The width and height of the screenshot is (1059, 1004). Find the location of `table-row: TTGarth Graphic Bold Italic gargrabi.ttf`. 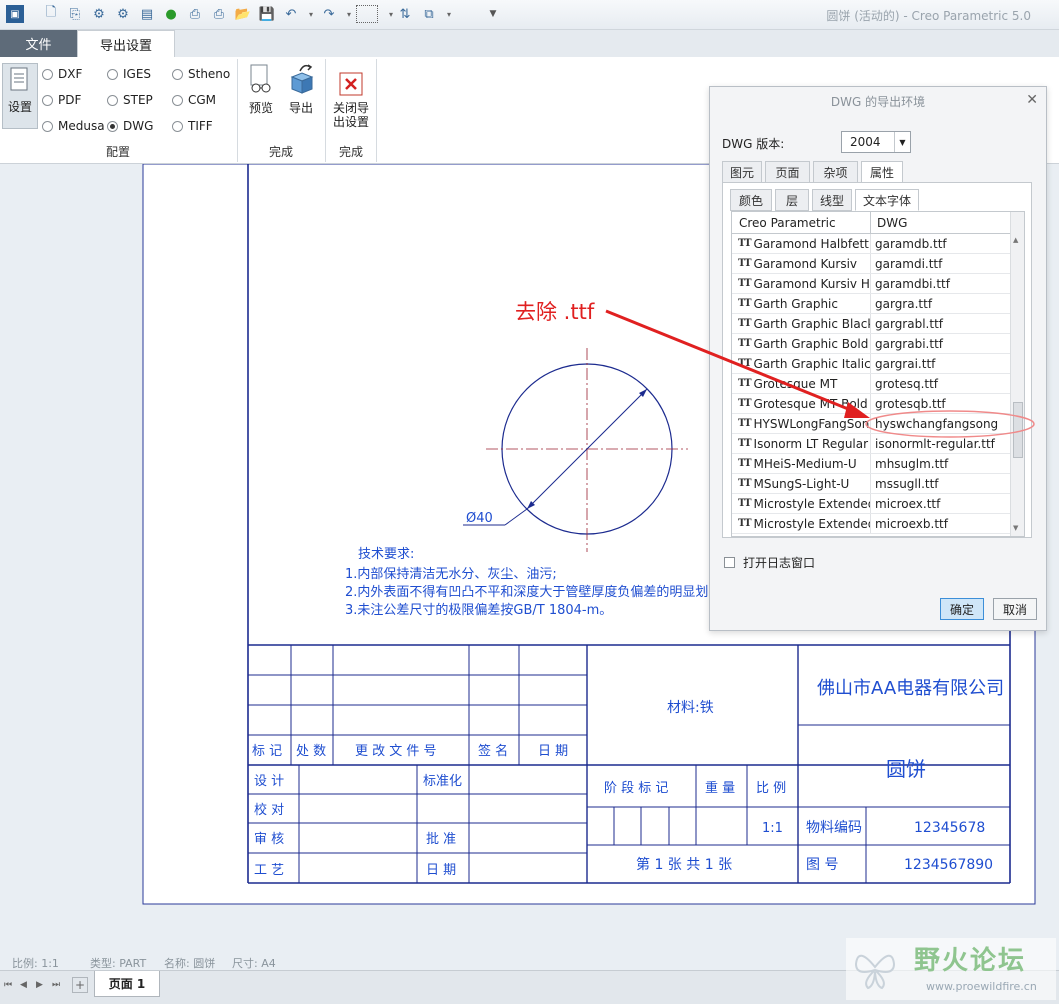

table-row: TTGarth Graphic Bold Italic gargrabi.ttf is located at coordinates (871, 344).